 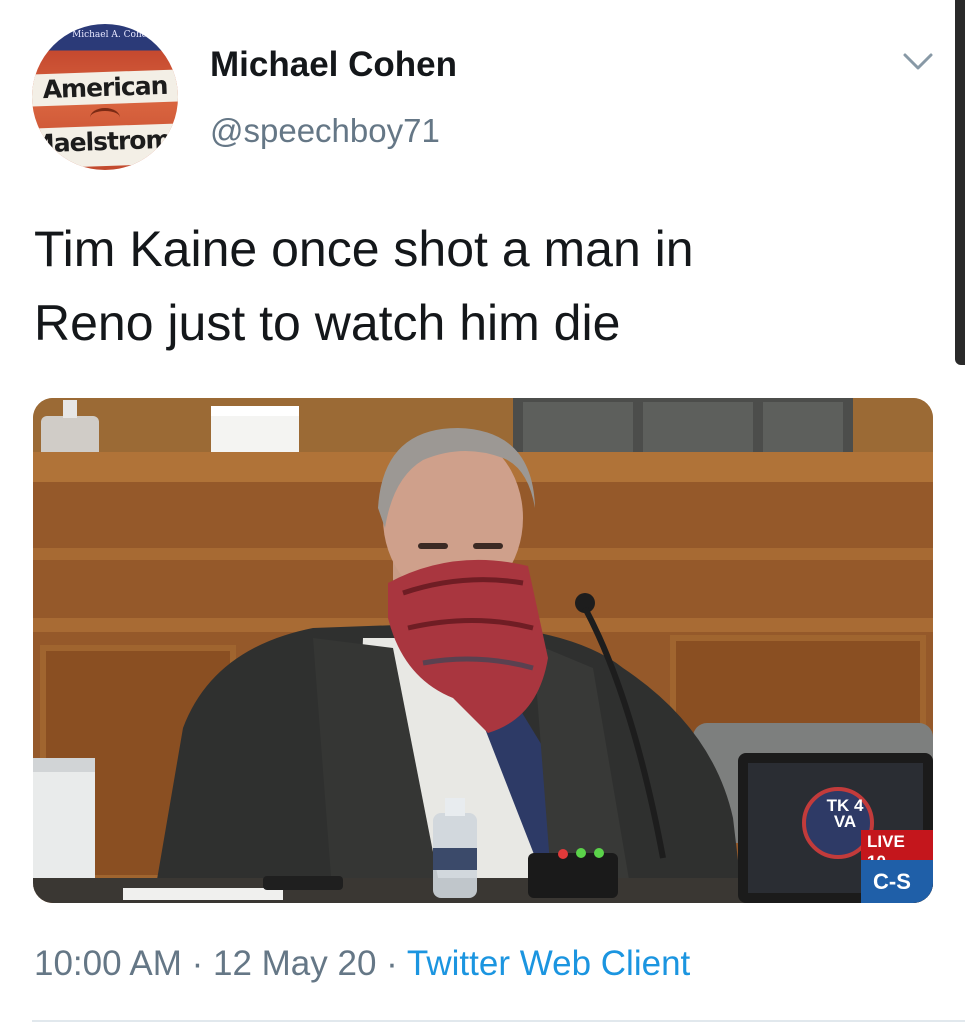 What do you see at coordinates (960, 182) in the screenshot?
I see `scrollbar` at bounding box center [960, 182].